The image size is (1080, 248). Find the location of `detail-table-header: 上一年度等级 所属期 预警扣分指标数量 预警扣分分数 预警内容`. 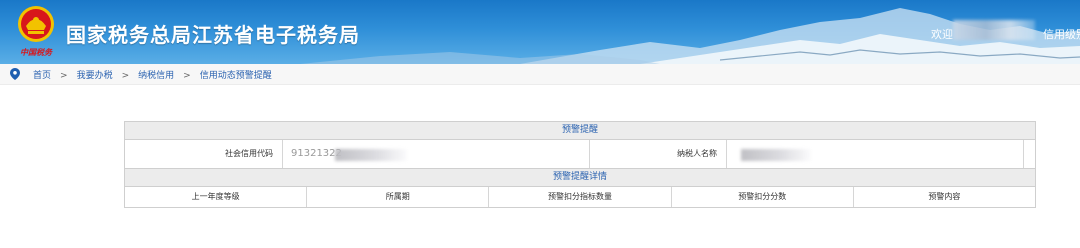

detail-table-header: 上一年度等级 所属期 预警扣分指标数量 预警扣分分数 预警内容 is located at coordinates (580, 197).